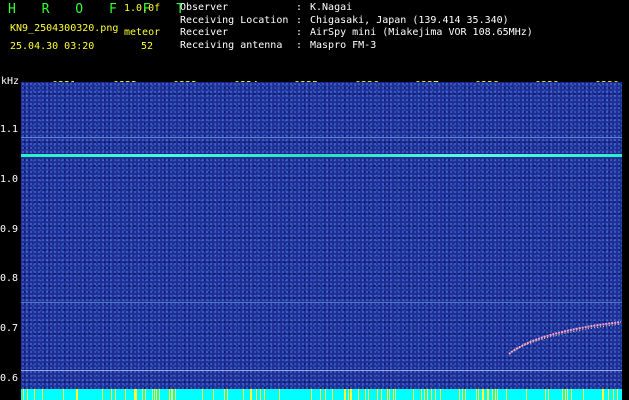 This screenshot has width=629, height=400. Describe the element at coordinates (9, 179) in the screenshot. I see `freq-tick-label: 1.0` at that location.